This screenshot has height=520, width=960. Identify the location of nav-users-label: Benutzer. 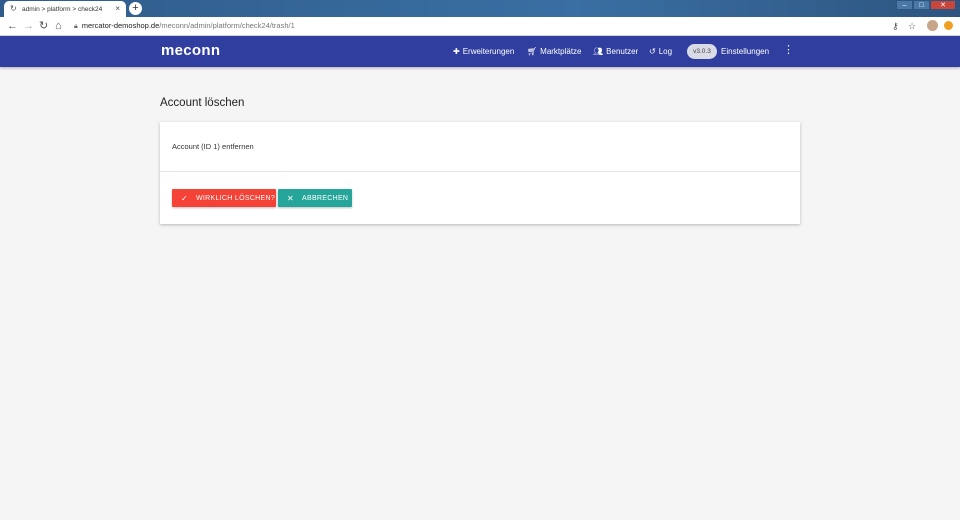
(622, 51).